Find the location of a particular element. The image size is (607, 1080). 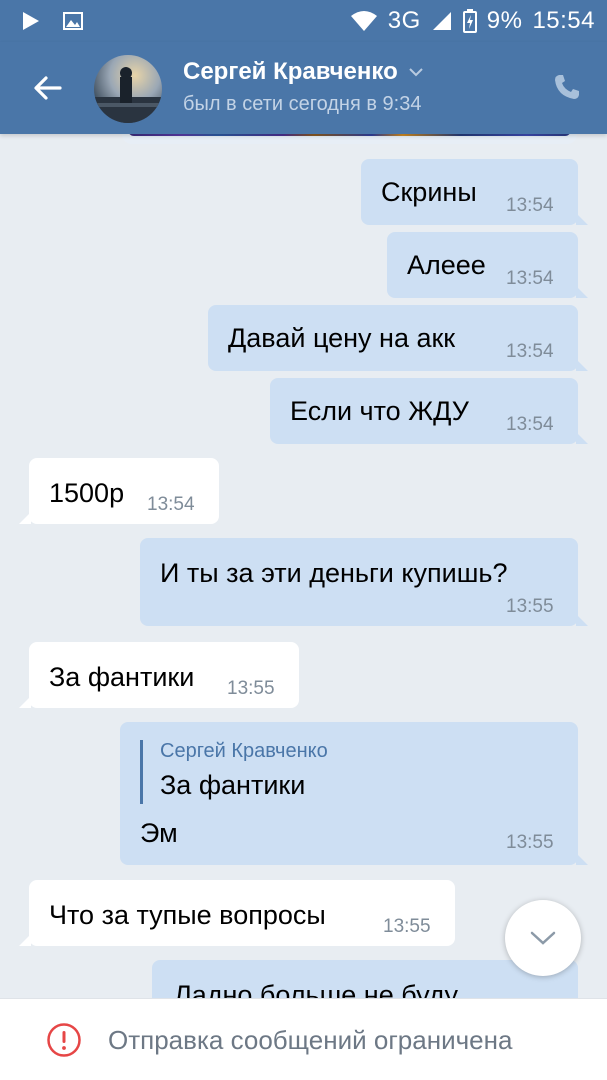

message-text: 1500р is located at coordinates (87, 493).